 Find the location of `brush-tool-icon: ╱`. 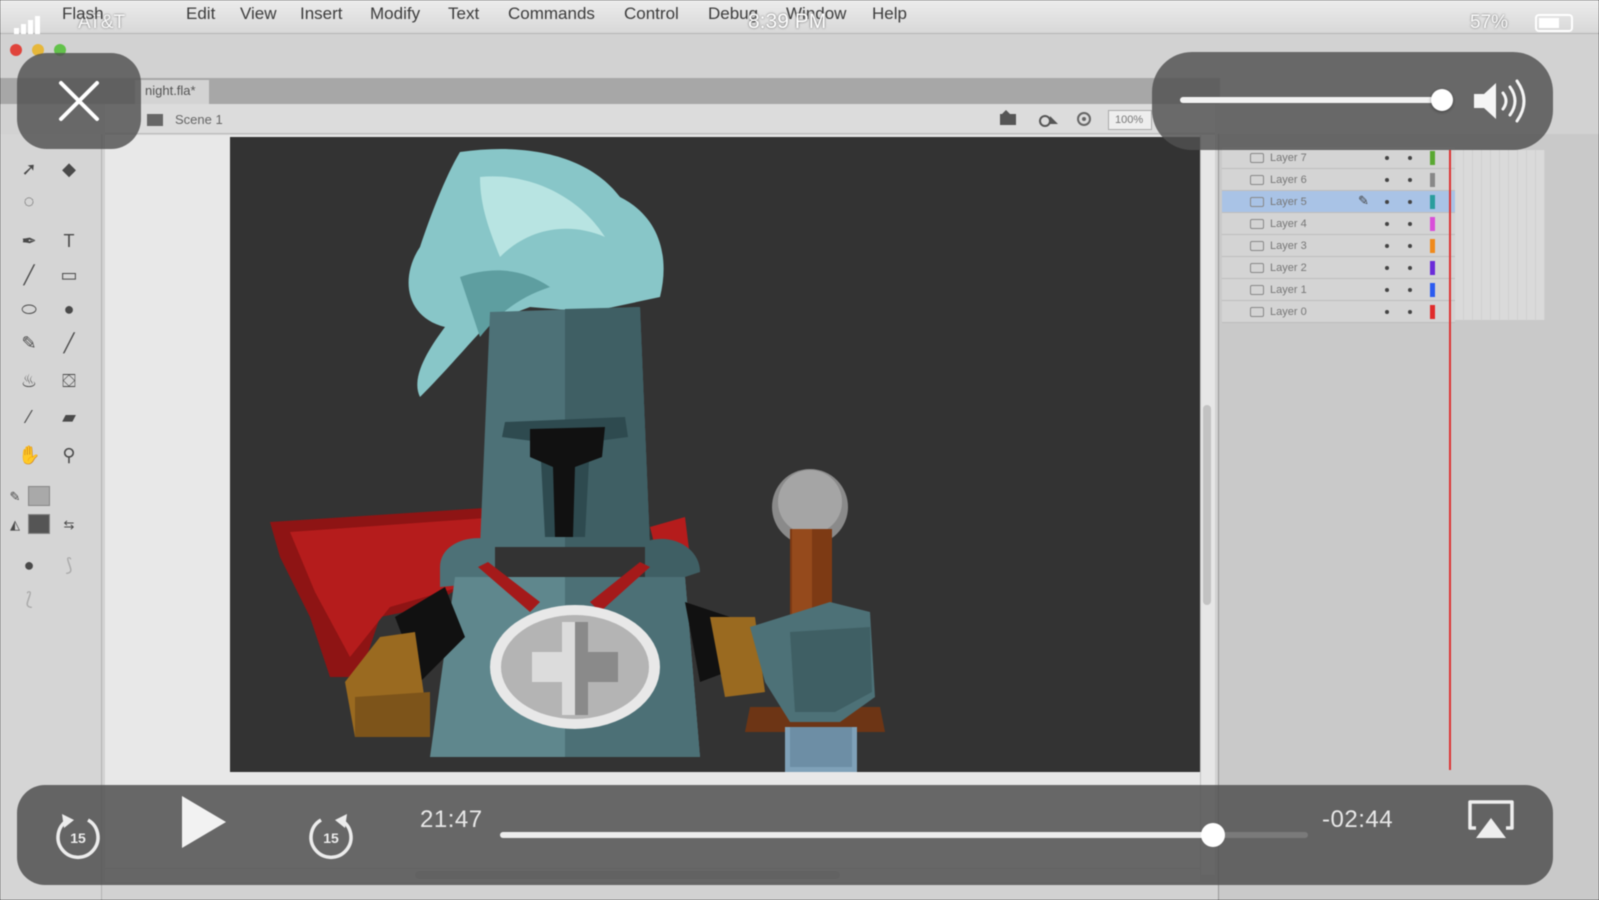

brush-tool-icon: ╱ is located at coordinates (69, 343).